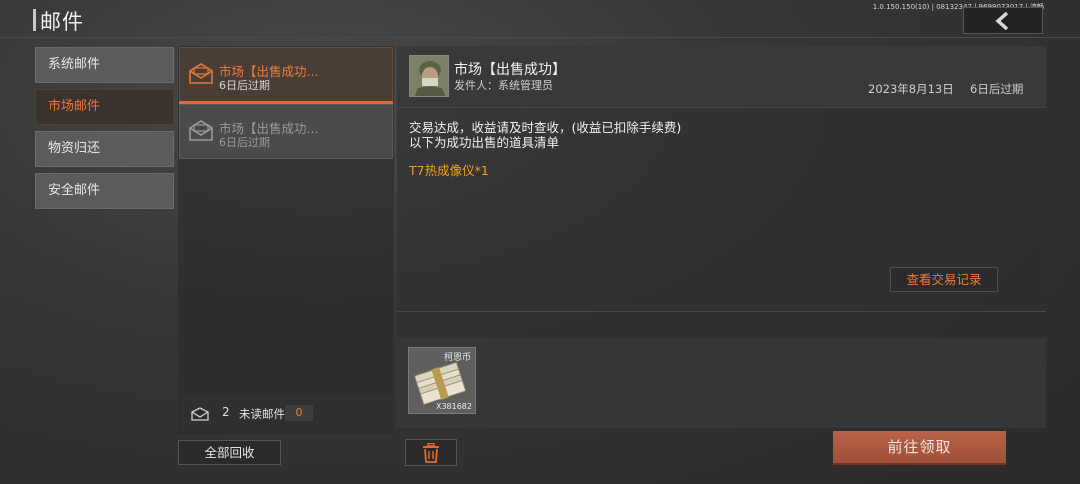  I want to click on back-button, so click(1003, 20).